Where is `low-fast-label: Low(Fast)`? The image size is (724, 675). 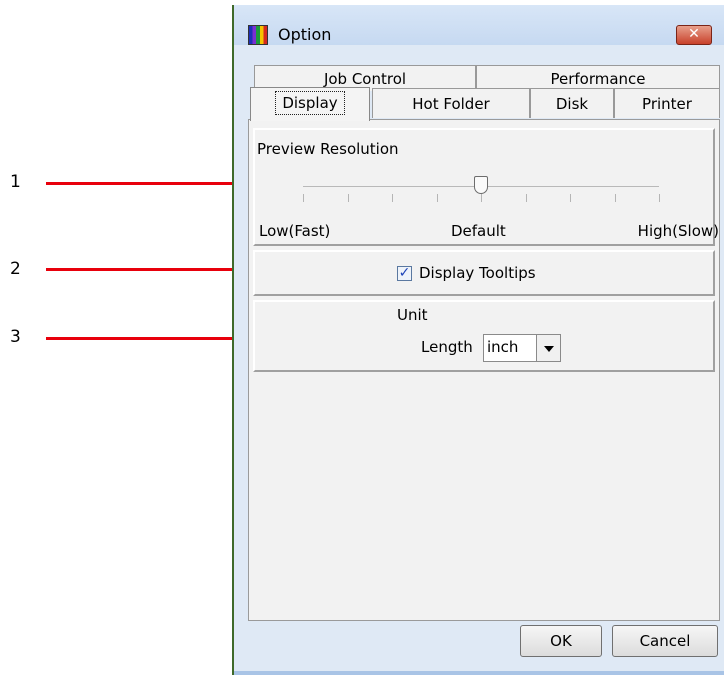 low-fast-label: Low(Fast) is located at coordinates (295, 231).